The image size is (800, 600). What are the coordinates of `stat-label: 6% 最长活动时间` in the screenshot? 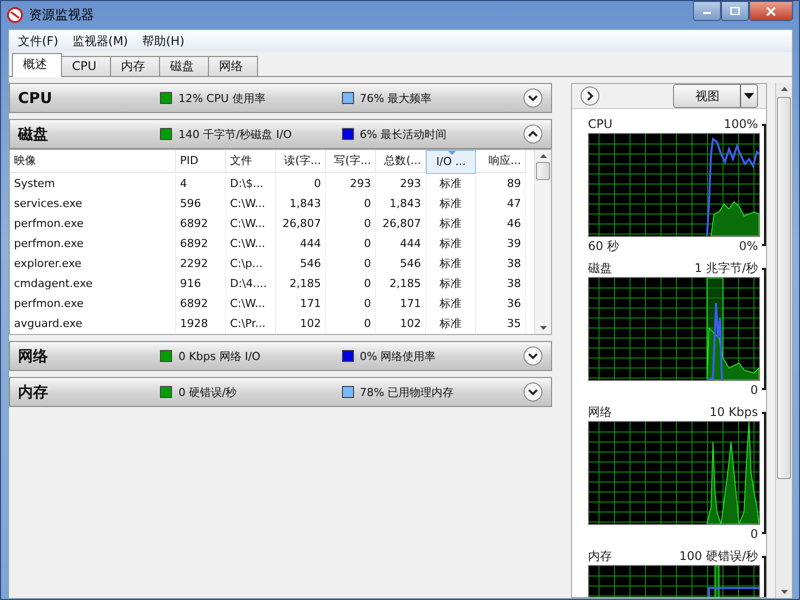 It's located at (403, 134).